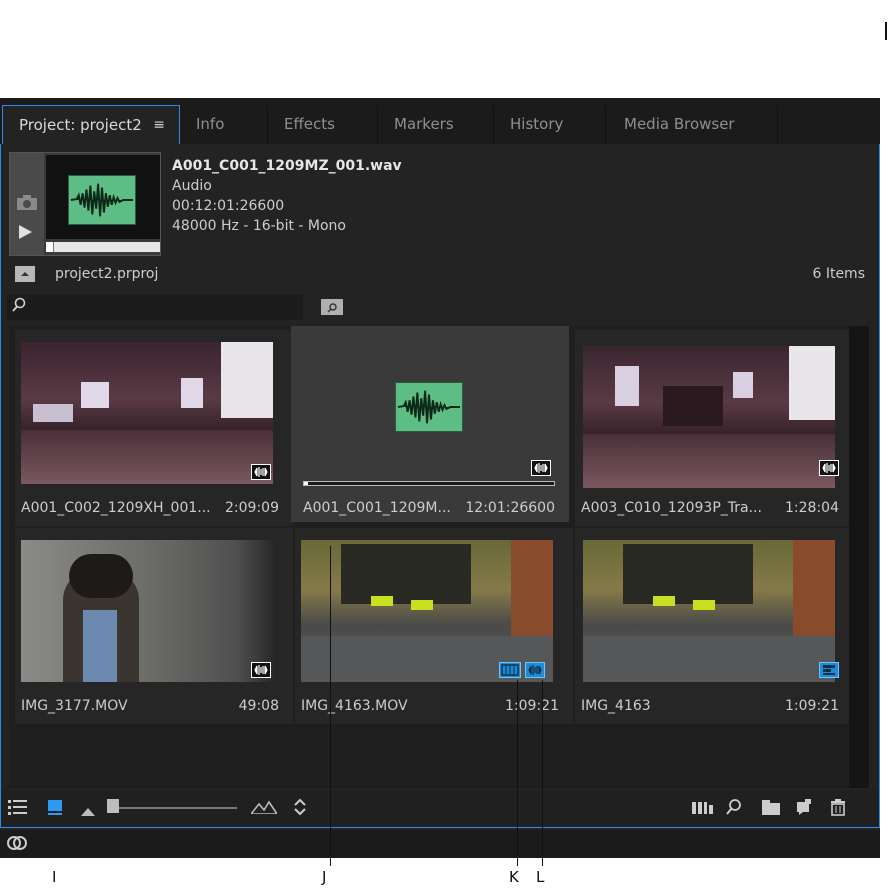 The height and width of the screenshot is (888, 892). What do you see at coordinates (56, 809) in the screenshot?
I see `icon-view-icon` at bounding box center [56, 809].